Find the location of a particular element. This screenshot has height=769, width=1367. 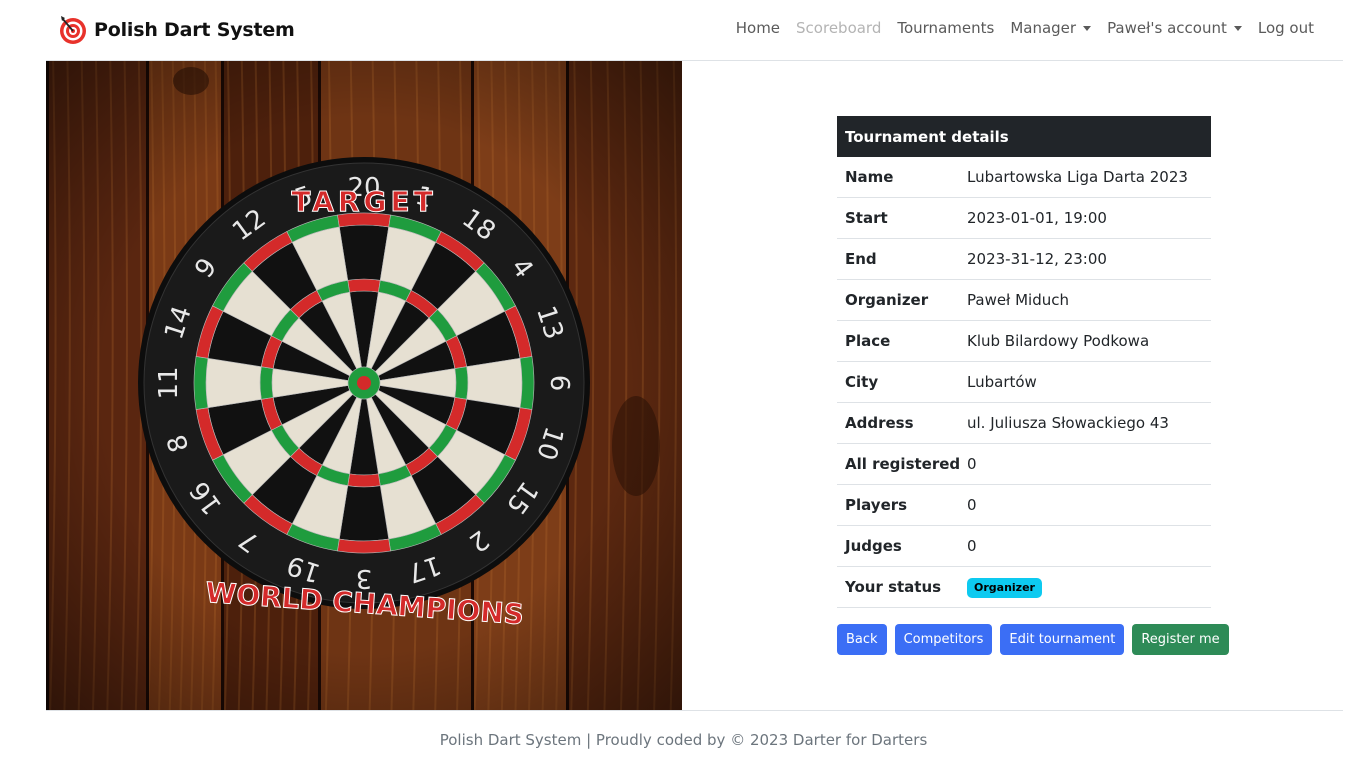

details-row-value: Lubartowska Liga Darta 2023 is located at coordinates (1077, 177).